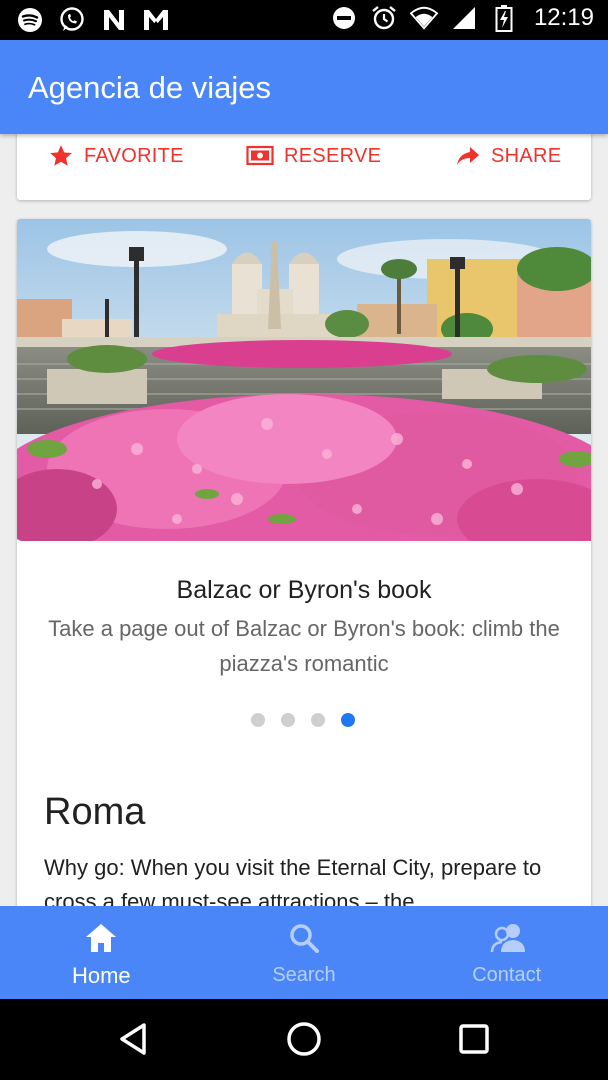  Describe the element at coordinates (304, 975) in the screenshot. I see `nav-search-label: Search` at that location.